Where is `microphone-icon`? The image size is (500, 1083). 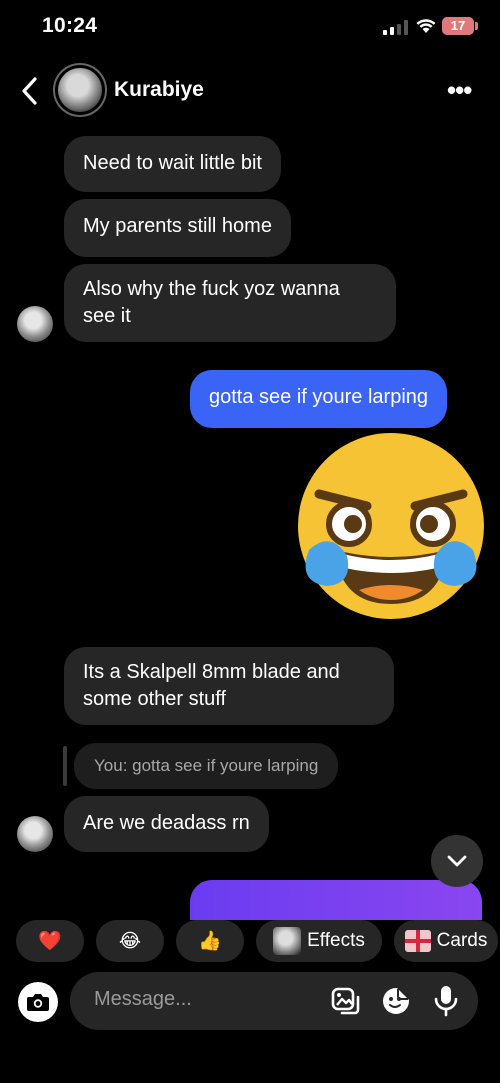
microphone-icon is located at coordinates (446, 1001).